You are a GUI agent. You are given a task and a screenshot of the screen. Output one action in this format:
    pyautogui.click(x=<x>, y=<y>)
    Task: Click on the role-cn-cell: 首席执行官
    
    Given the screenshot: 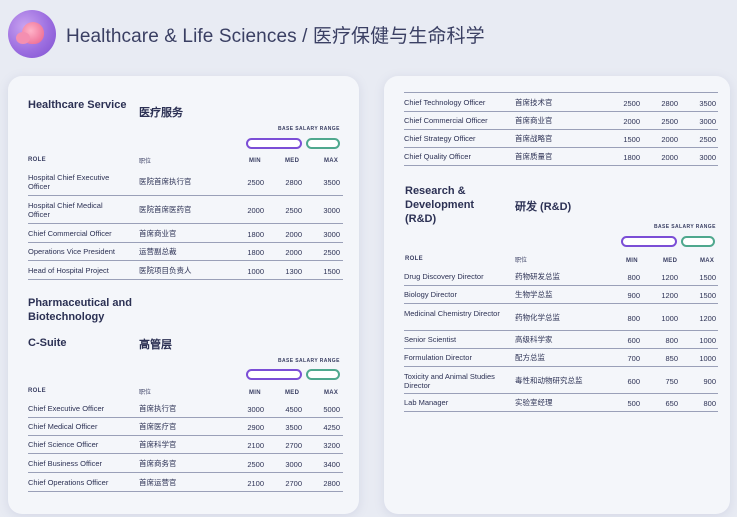 What is the action you would take?
    pyautogui.click(x=158, y=408)
    